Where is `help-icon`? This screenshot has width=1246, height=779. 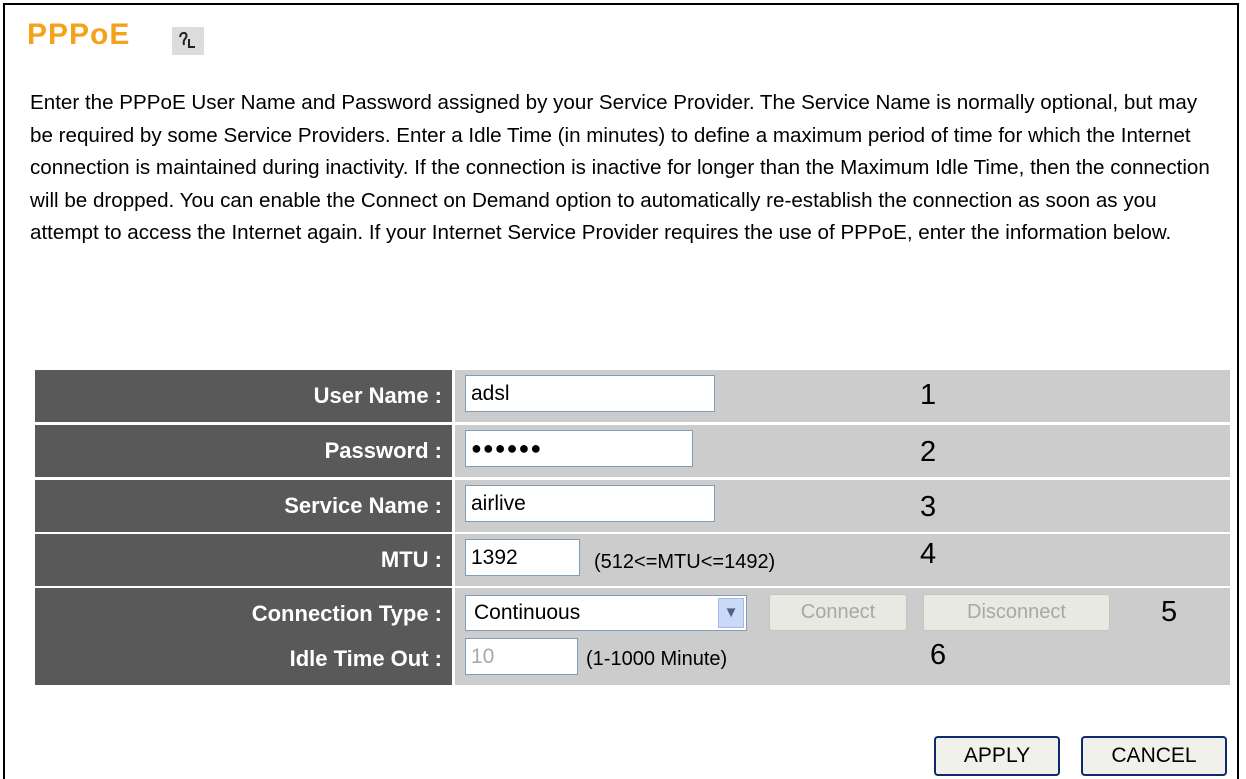
help-icon is located at coordinates (188, 41).